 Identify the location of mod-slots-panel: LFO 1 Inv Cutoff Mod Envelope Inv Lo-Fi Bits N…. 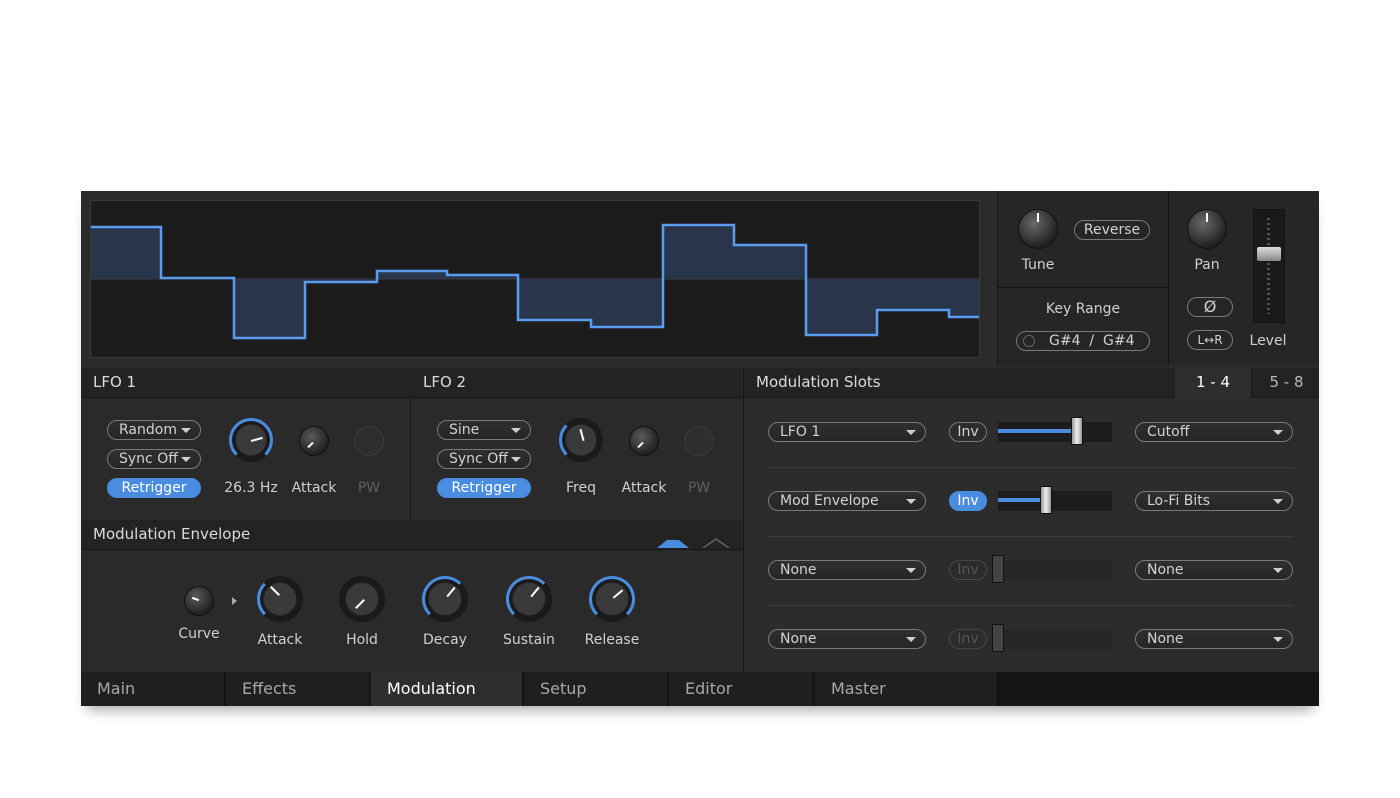
(1031, 535).